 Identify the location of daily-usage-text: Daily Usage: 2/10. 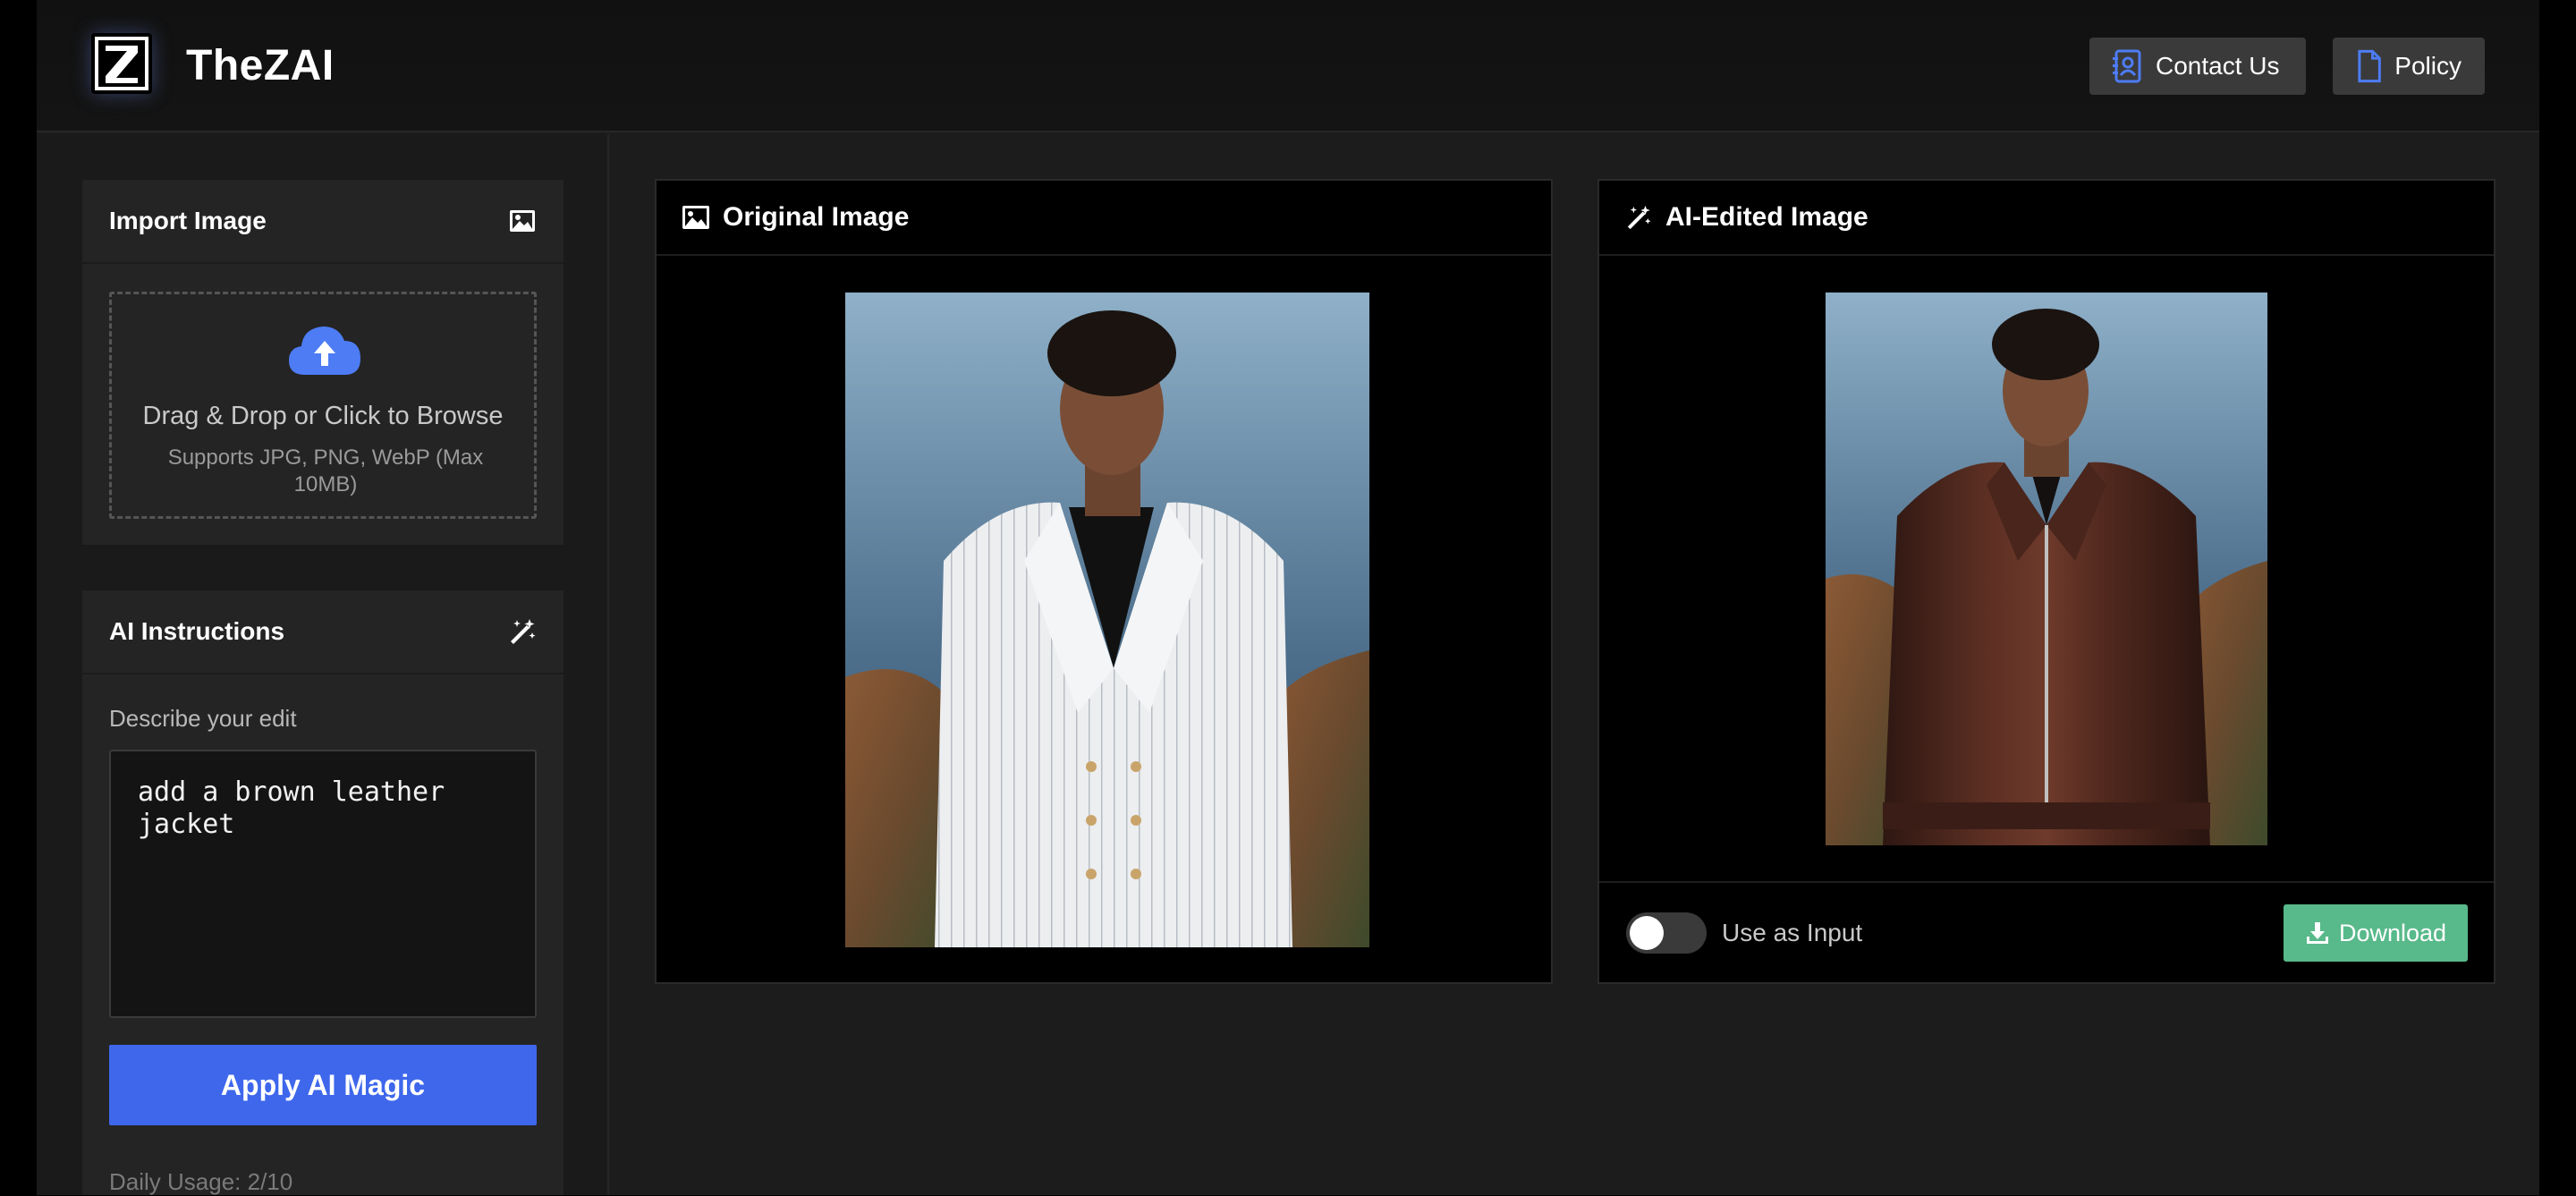
(201, 1181).